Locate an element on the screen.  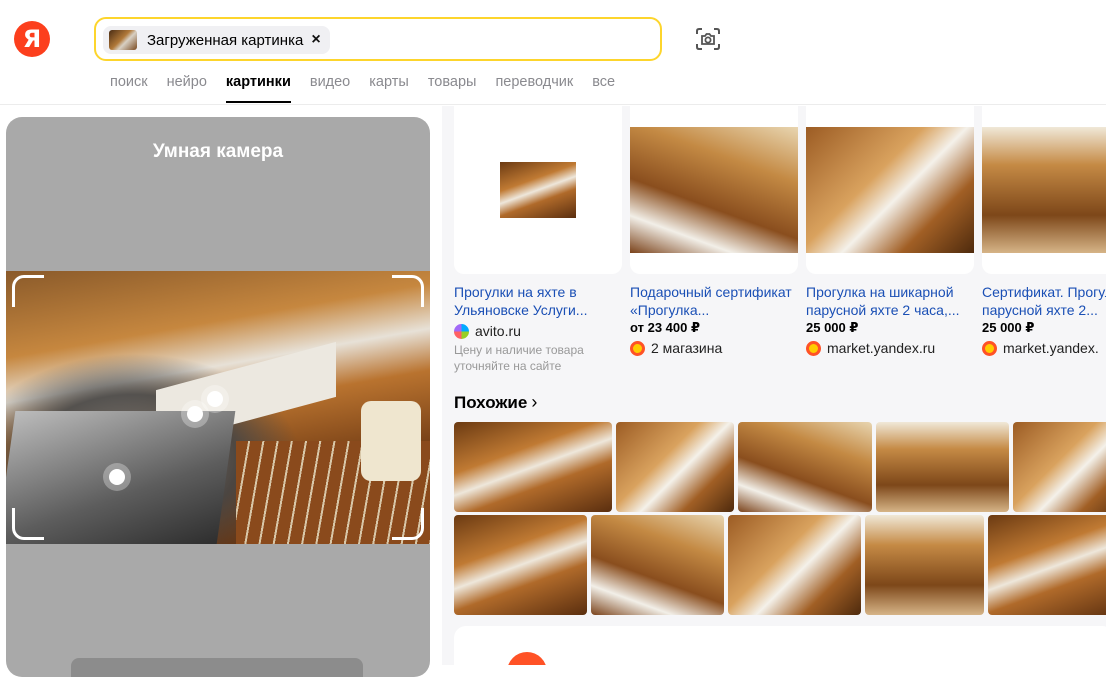
tab-all: все is located at coordinates (603, 88).